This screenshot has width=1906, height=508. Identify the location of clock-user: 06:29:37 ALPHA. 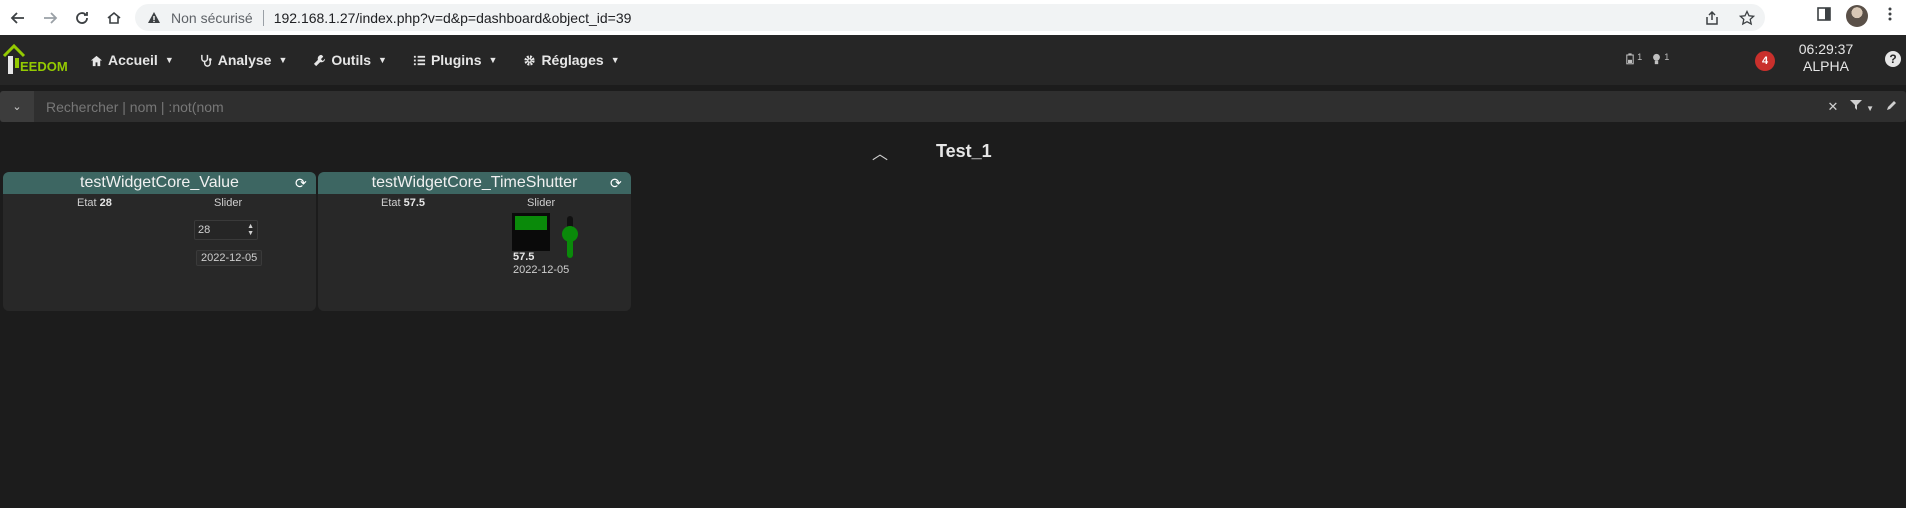
(1826, 58).